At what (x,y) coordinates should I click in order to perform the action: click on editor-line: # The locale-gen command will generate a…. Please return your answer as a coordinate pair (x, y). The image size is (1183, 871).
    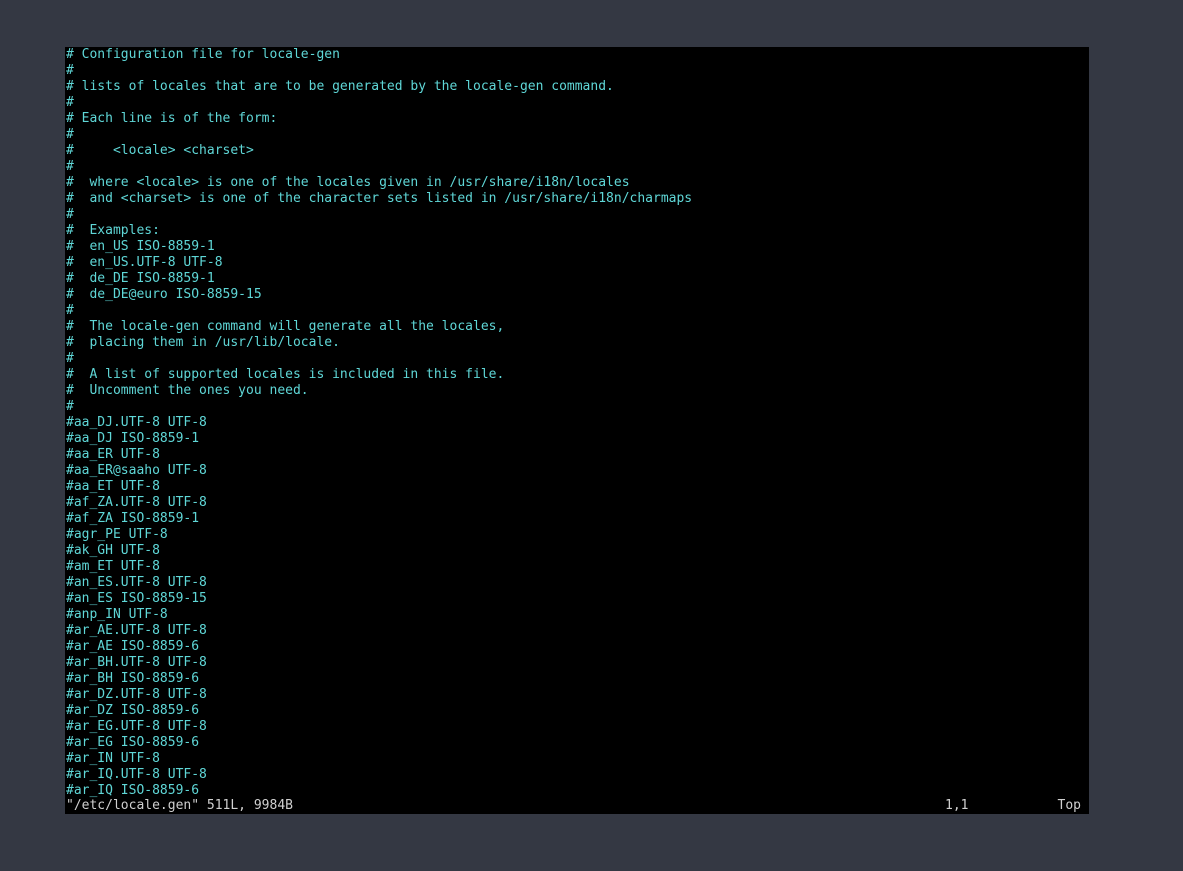
    Looking at the image, I should click on (577, 327).